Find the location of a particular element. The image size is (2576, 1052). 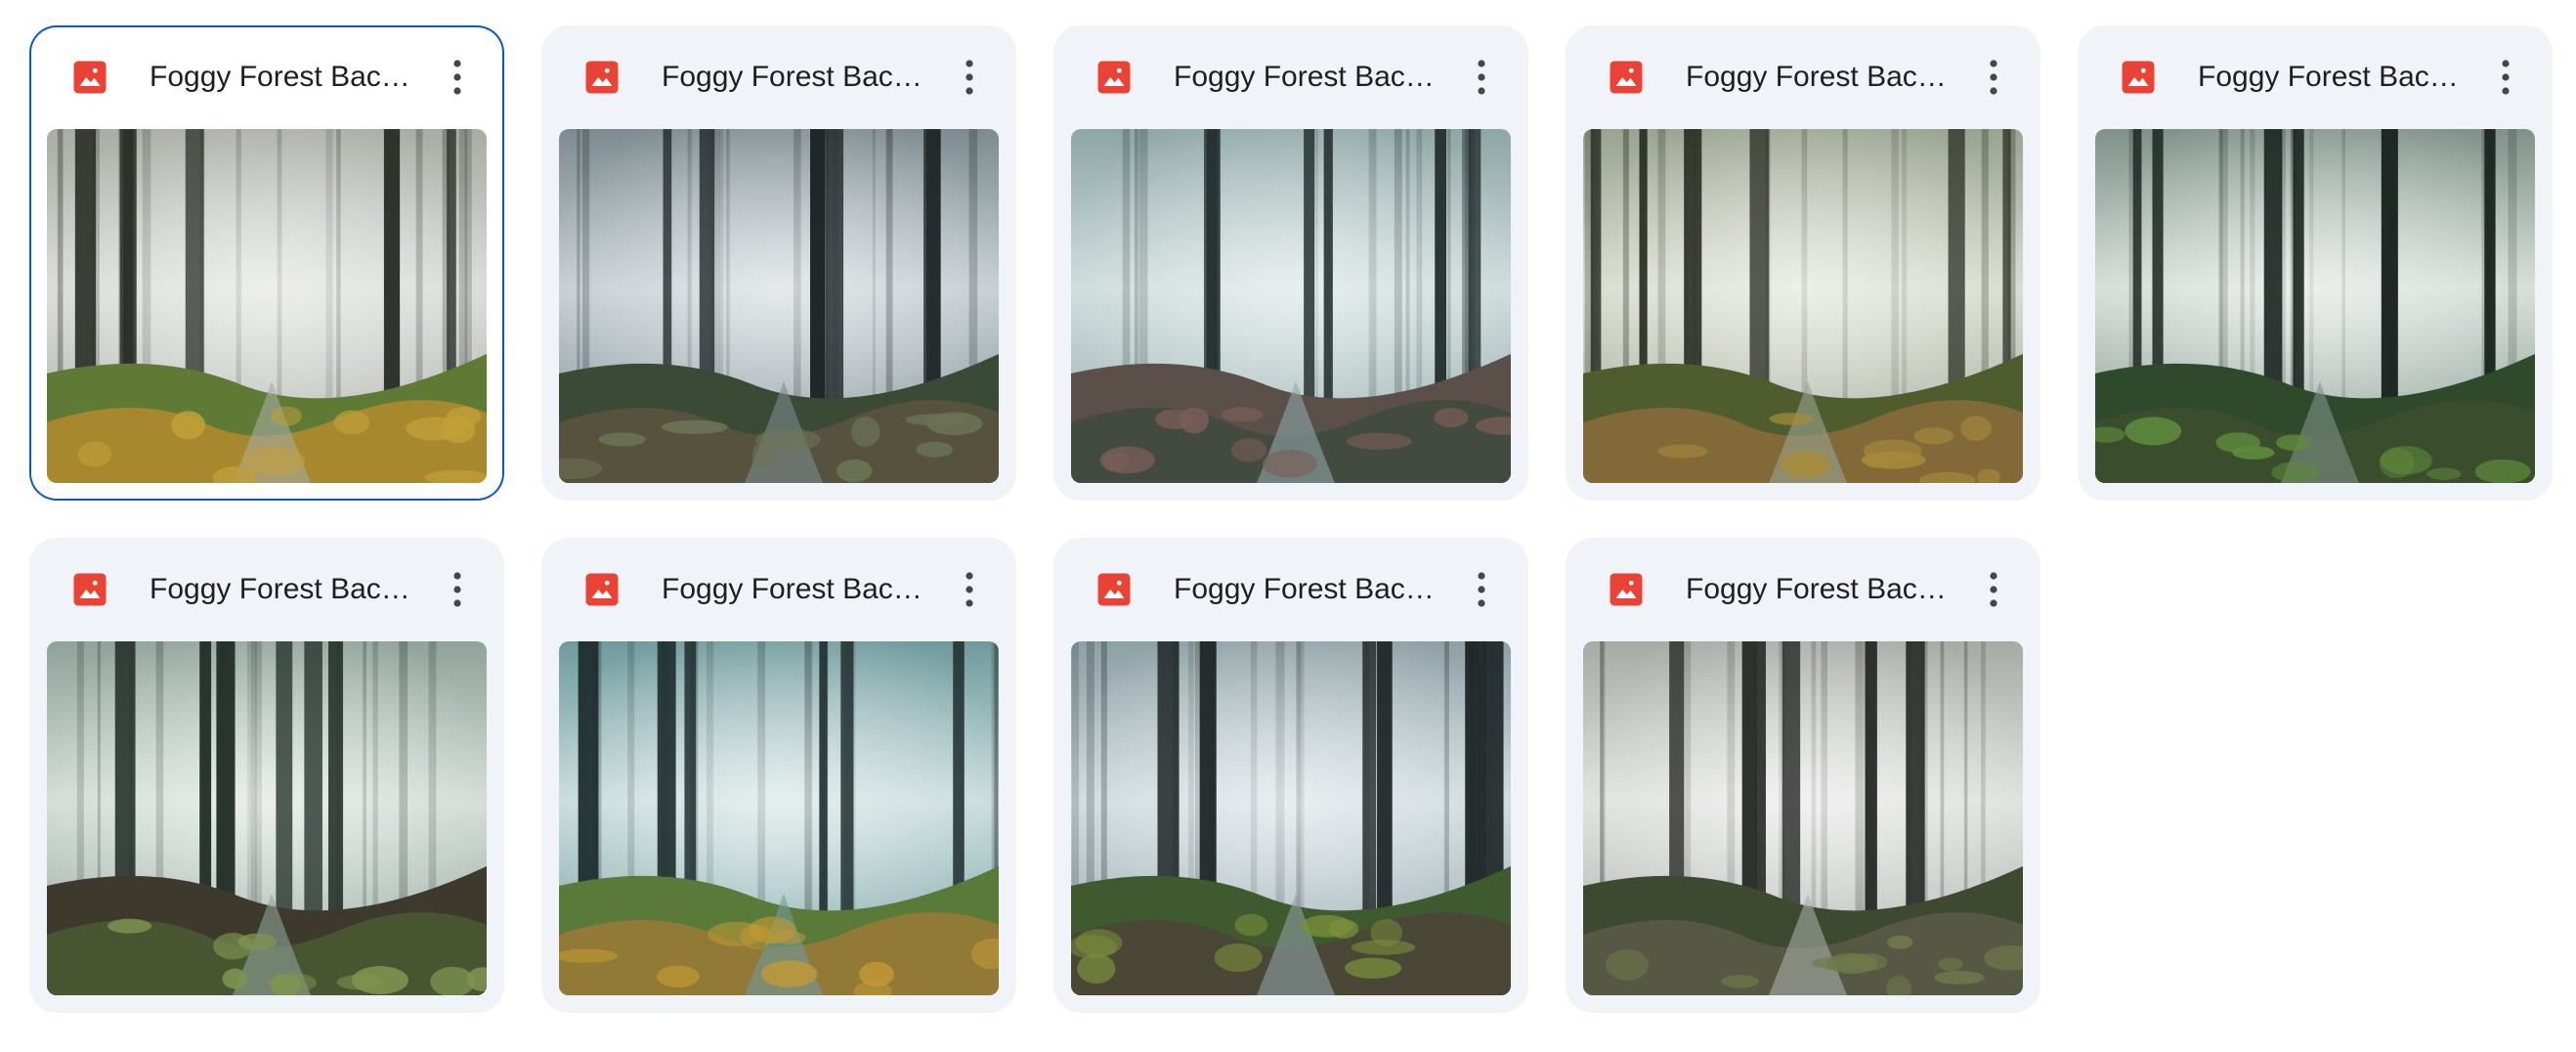

file-name: Foggy Forest Background 5.jpg is located at coordinates (2330, 77).